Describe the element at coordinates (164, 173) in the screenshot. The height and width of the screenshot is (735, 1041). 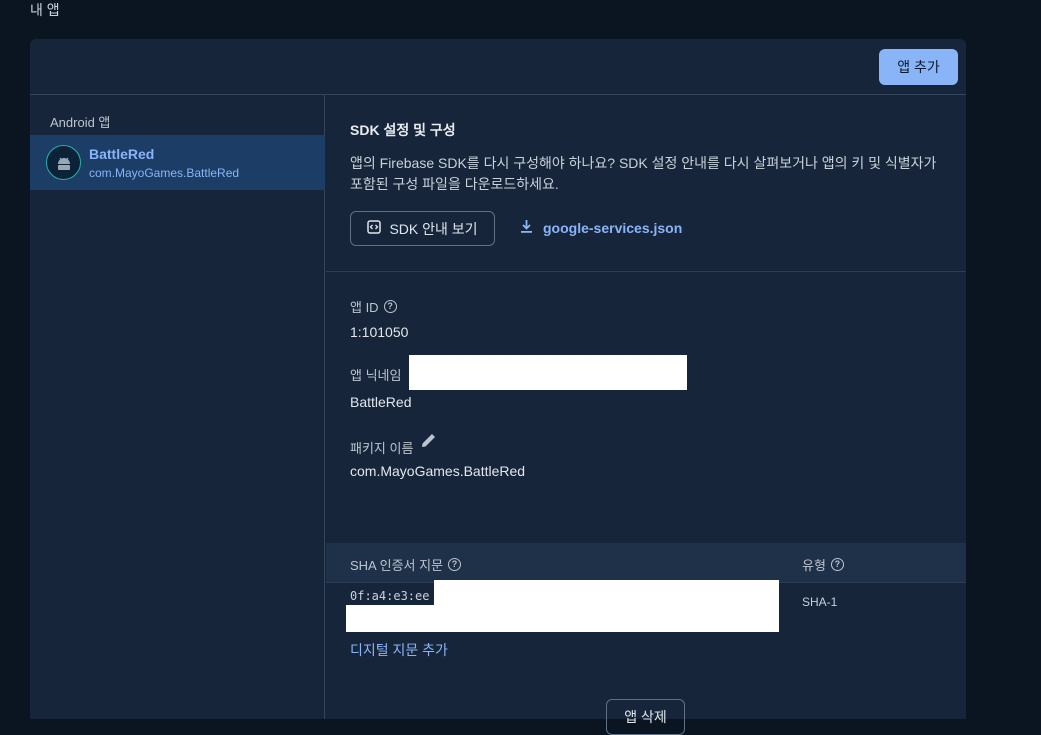
I see `sidebar-item-package: com.MayoGames.BattleRed` at that location.